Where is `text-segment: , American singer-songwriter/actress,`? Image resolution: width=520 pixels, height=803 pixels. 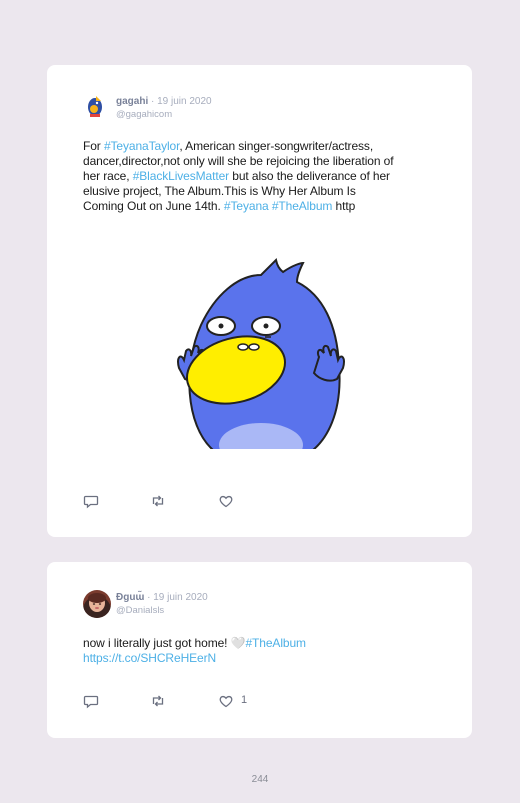 text-segment: , American singer-songwriter/actress, is located at coordinates (276, 146).